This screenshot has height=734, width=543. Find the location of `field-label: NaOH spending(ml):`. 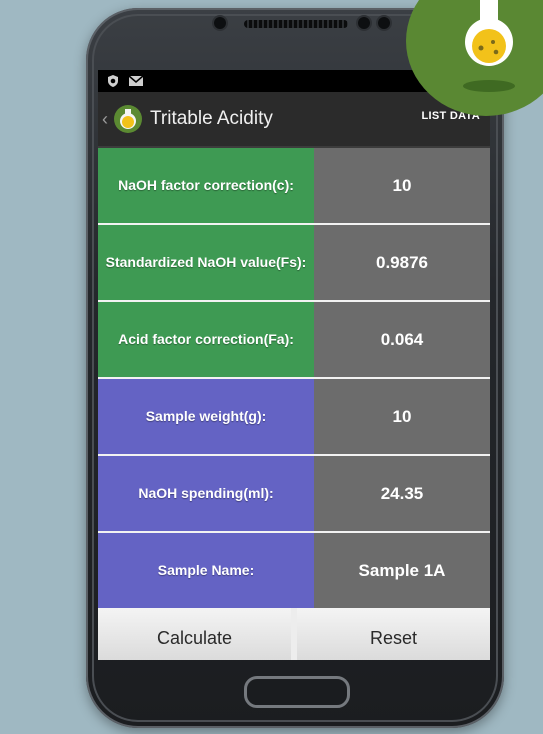

field-label: NaOH spending(ml): is located at coordinates (206, 493).